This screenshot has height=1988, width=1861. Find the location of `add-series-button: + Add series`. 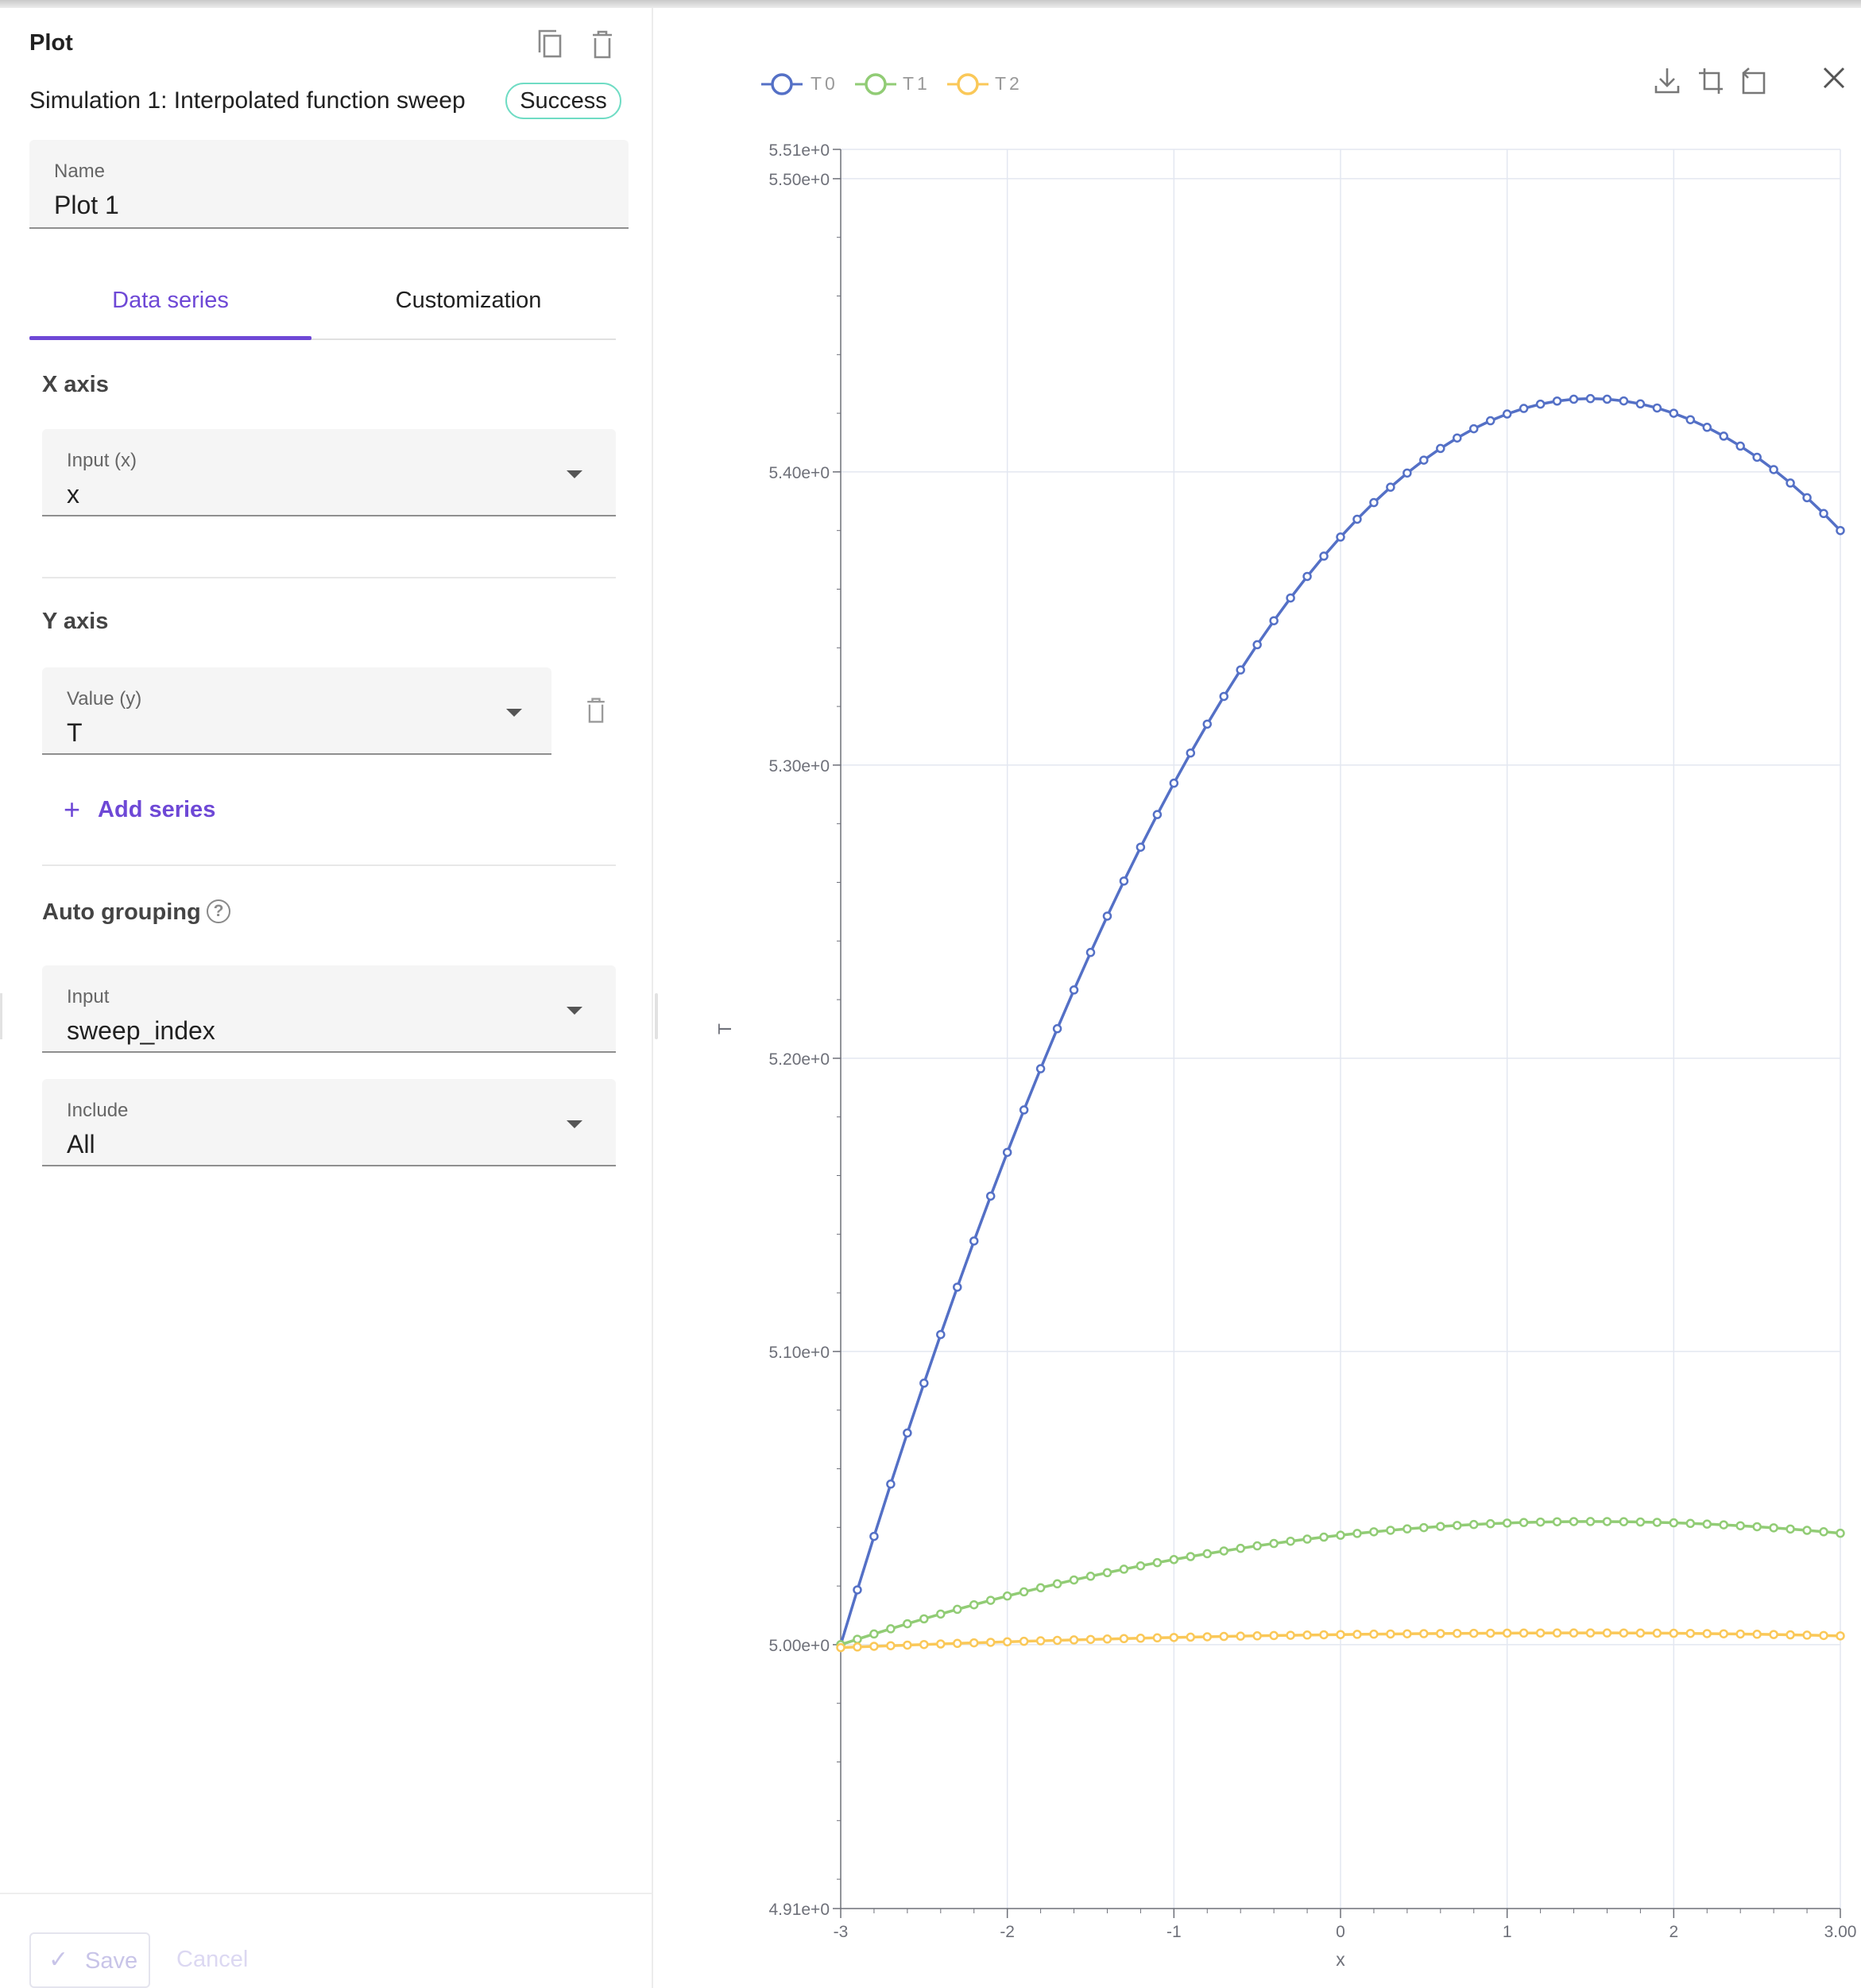

add-series-button: + Add series is located at coordinates (139, 809).